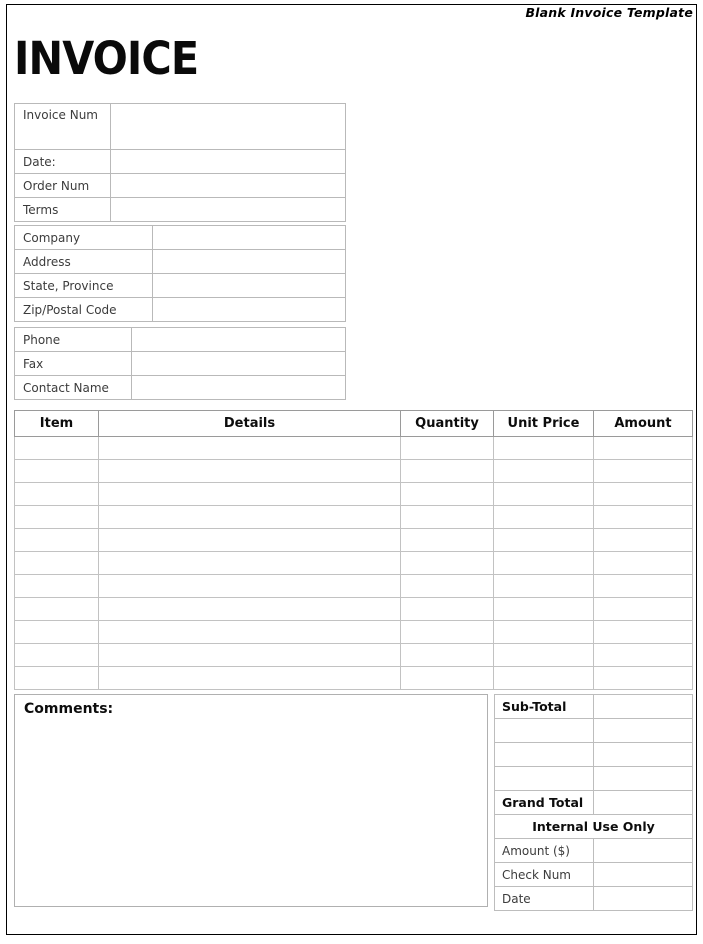 This screenshot has height=944, width=703. What do you see at coordinates (249, 261) in the screenshot?
I see `field-input-address` at bounding box center [249, 261].